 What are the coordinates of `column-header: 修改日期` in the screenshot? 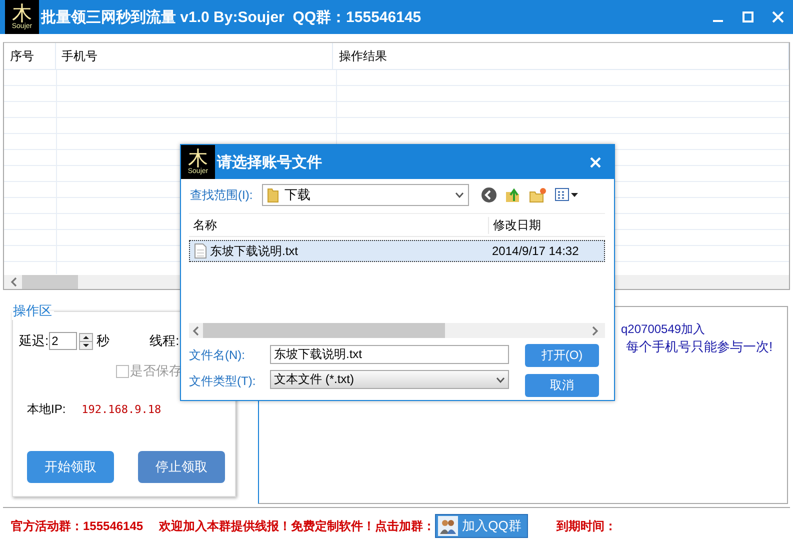 It's located at (546, 225).